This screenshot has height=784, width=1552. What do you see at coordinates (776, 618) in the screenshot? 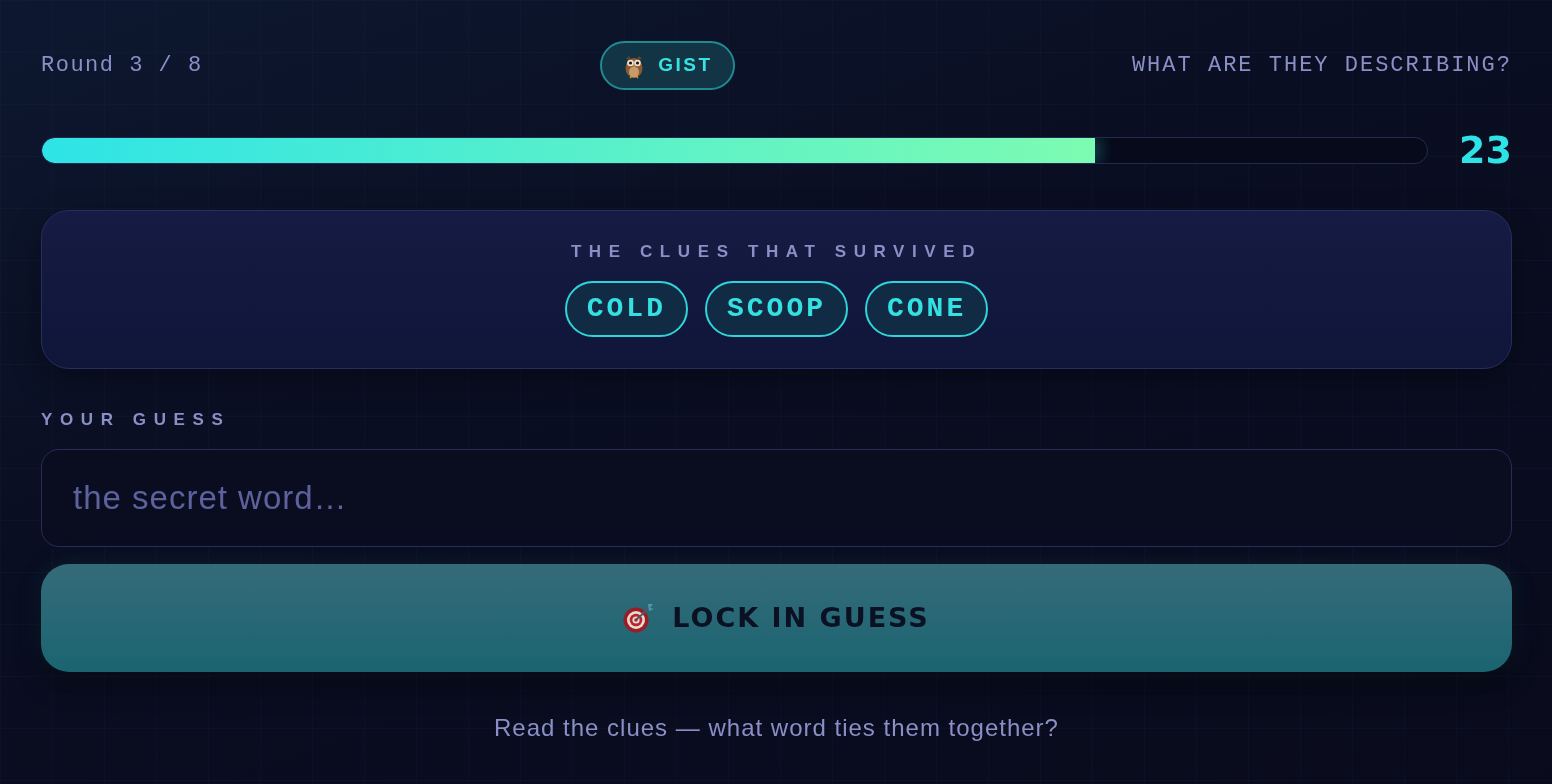
I see `lock-in-guess-button: LOCK IN GUESS` at bounding box center [776, 618].